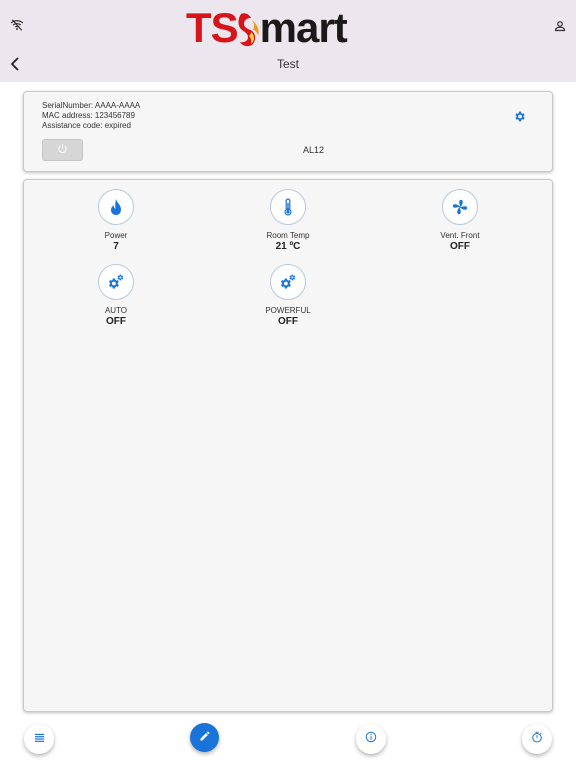  Describe the element at coordinates (288, 207) in the screenshot. I see `thermometer-icon` at that location.